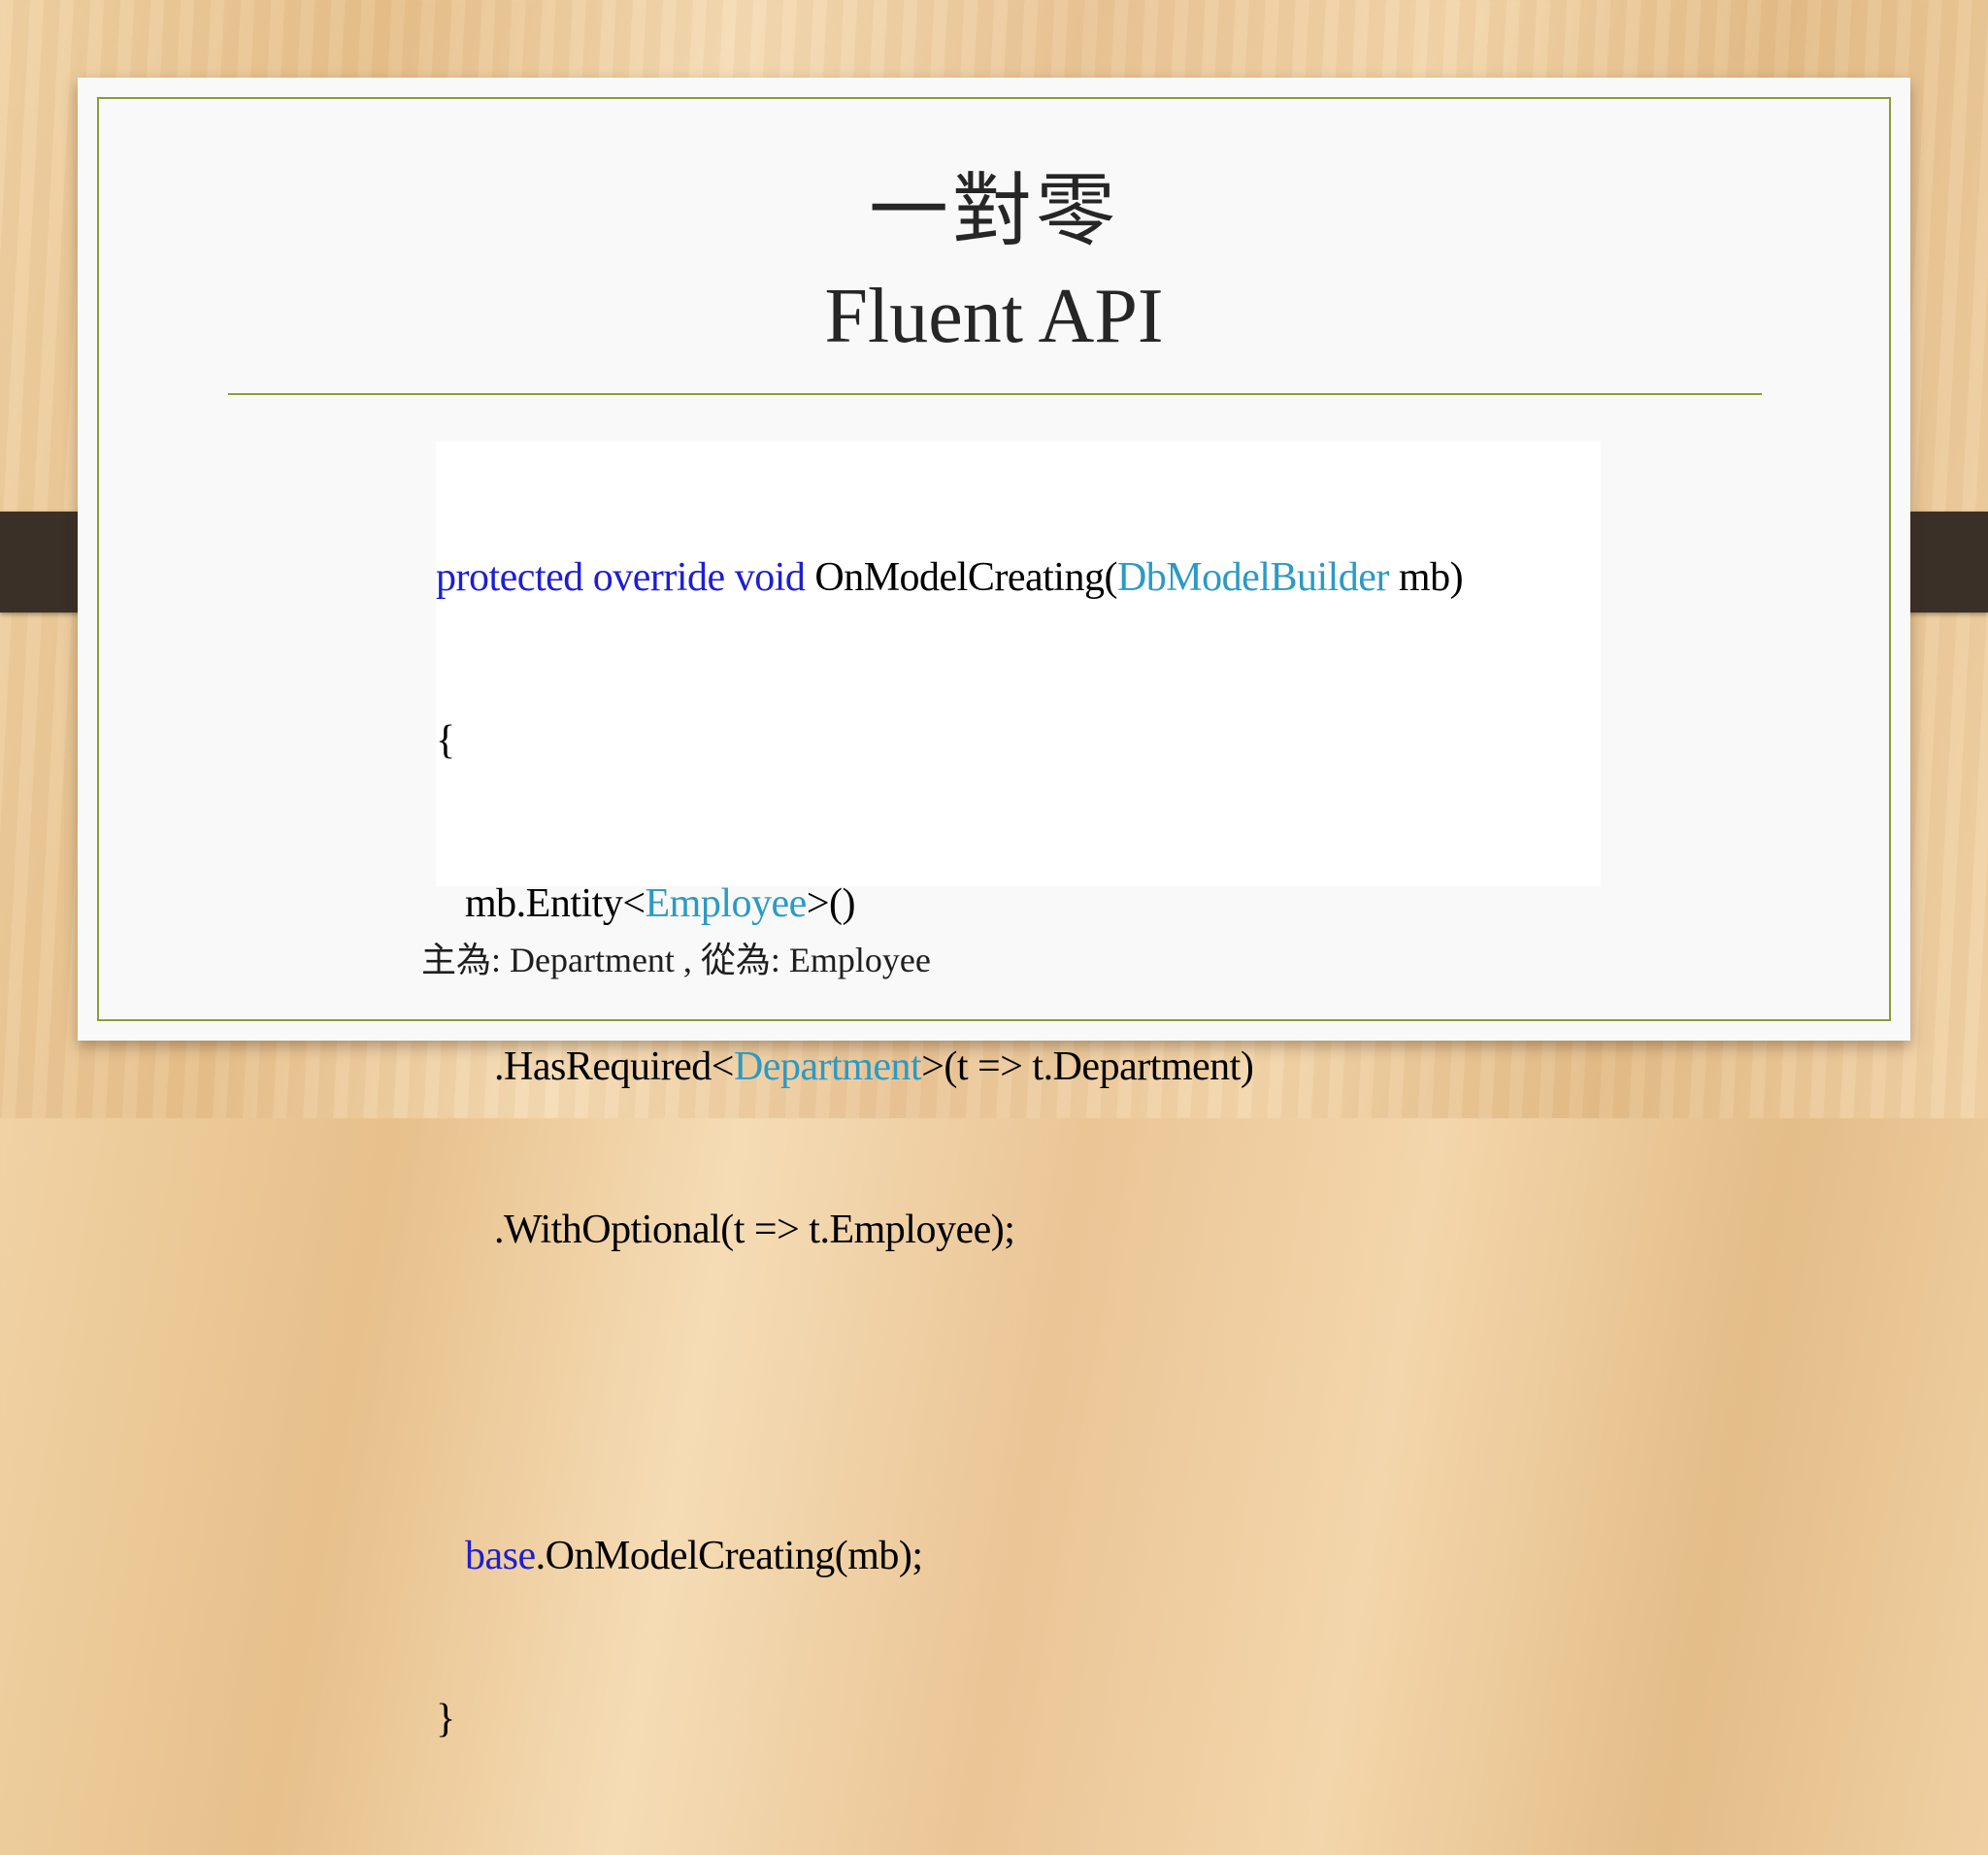 Image resolution: width=1988 pixels, height=1855 pixels. I want to click on code-text: OnModelCreating(, so click(966, 577).